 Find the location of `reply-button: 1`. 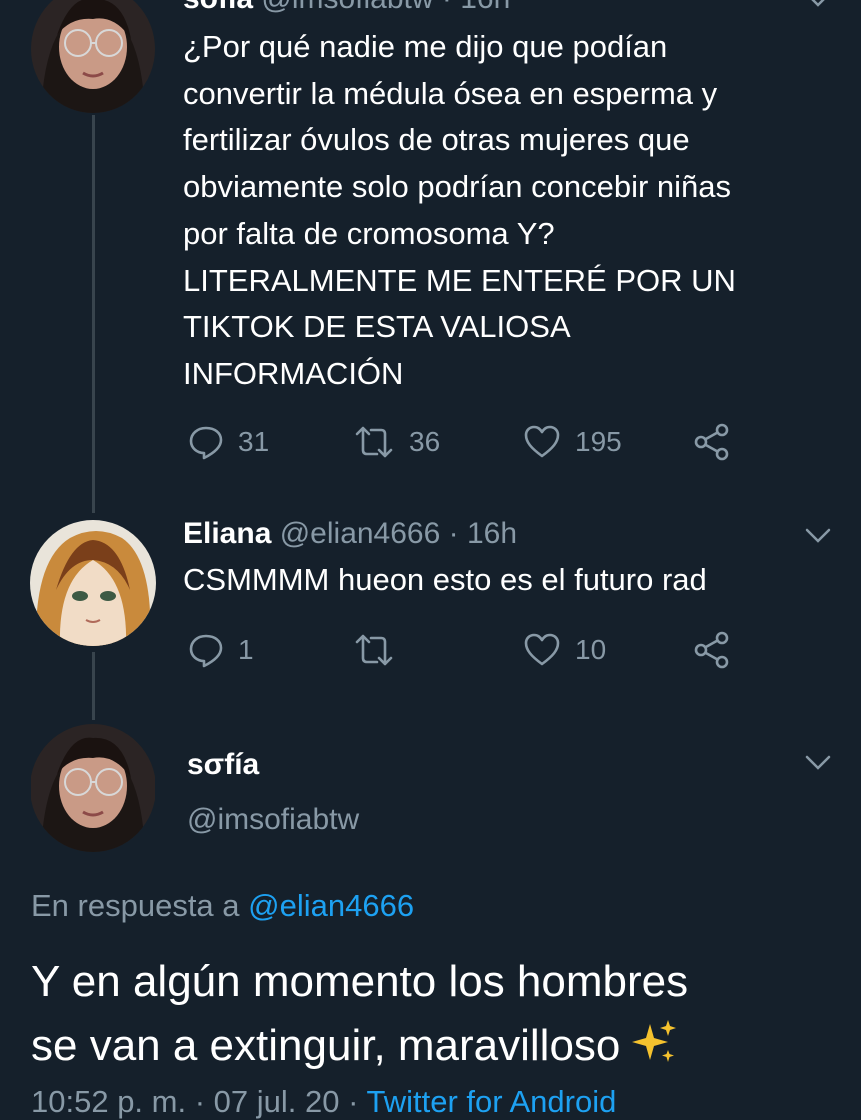

reply-button: 1 is located at coordinates (221, 650).